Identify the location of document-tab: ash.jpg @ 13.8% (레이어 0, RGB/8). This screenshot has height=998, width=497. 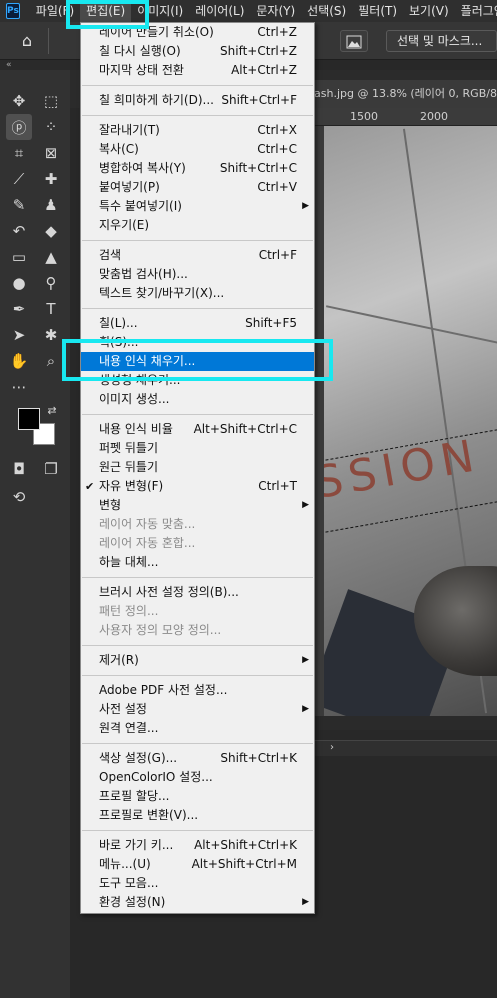
(398, 94).